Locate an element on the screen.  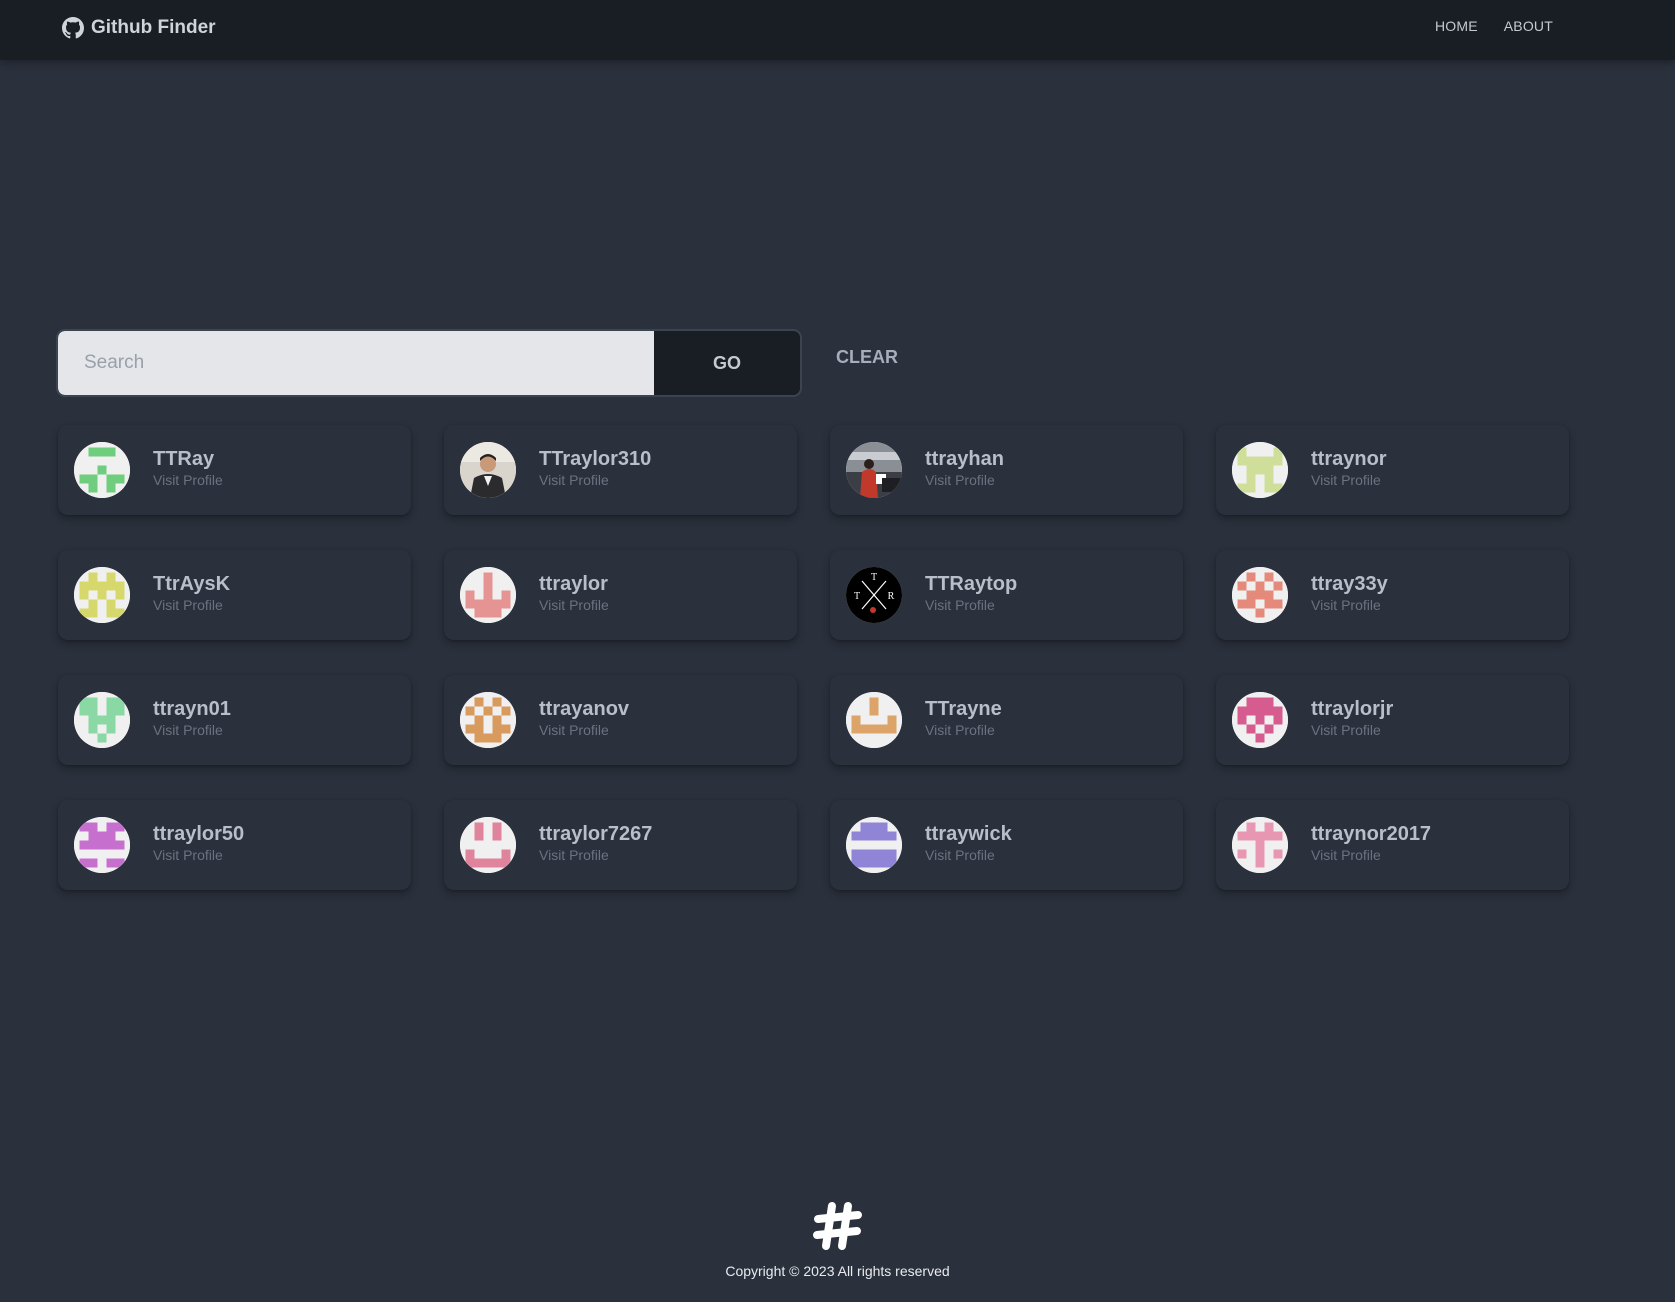
user-card-text: ttrayanov Visit Profile is located at coordinates (584, 718).